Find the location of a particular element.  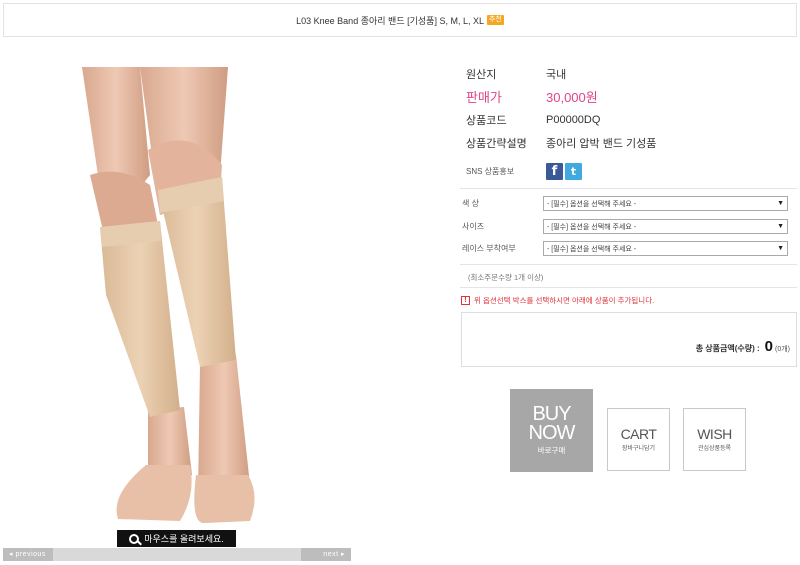

next-button: next ▸ is located at coordinates (326, 554).